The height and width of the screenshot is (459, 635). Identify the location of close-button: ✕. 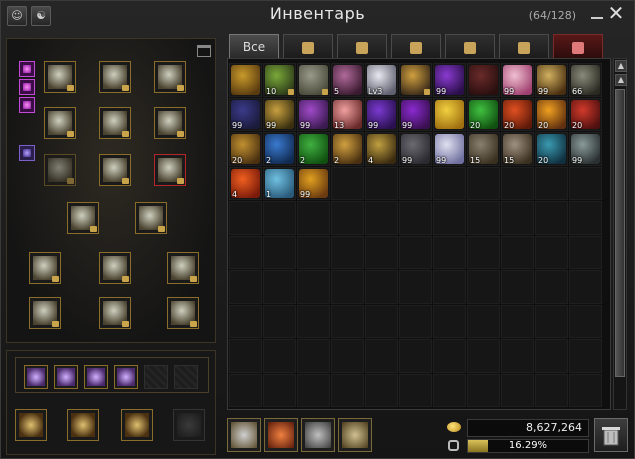
(616, 13).